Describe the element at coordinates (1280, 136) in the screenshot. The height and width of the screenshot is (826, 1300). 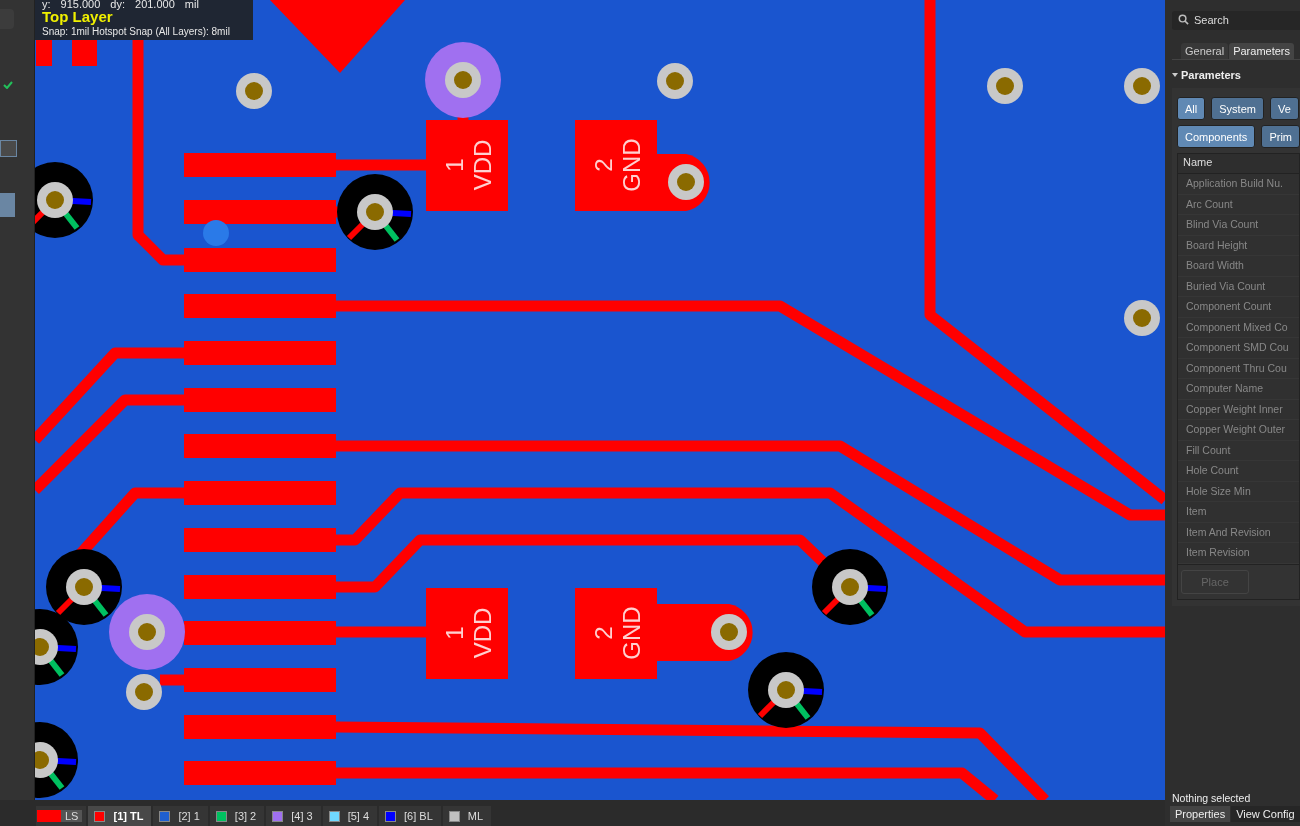
I see `filter-button: Prim` at that location.